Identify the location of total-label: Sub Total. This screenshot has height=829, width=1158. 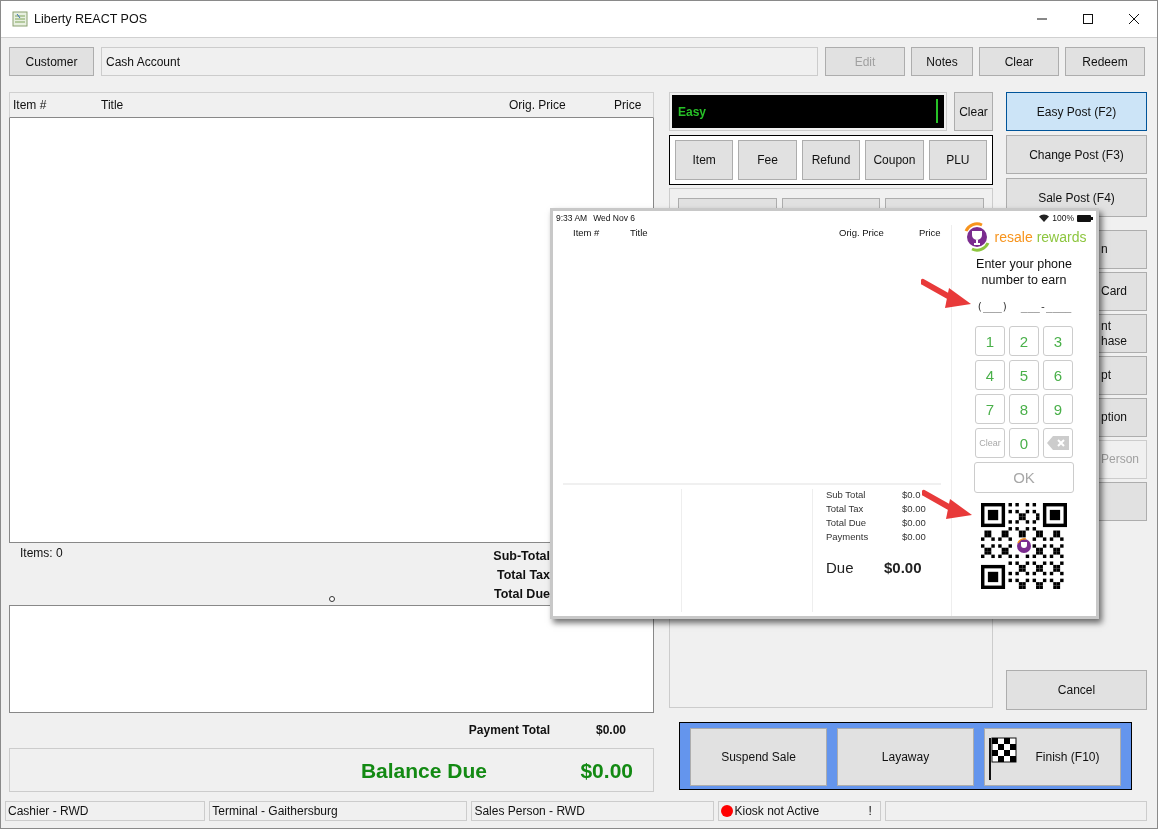
(846, 494).